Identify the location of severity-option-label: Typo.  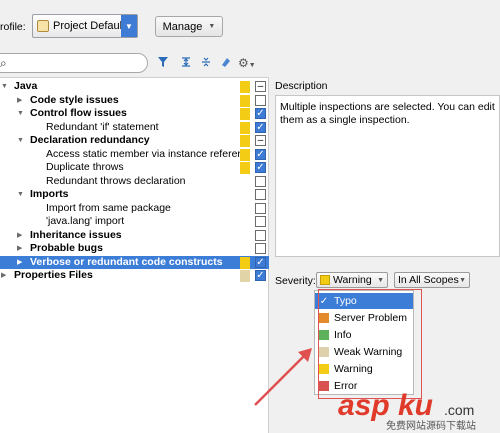
(345, 301).